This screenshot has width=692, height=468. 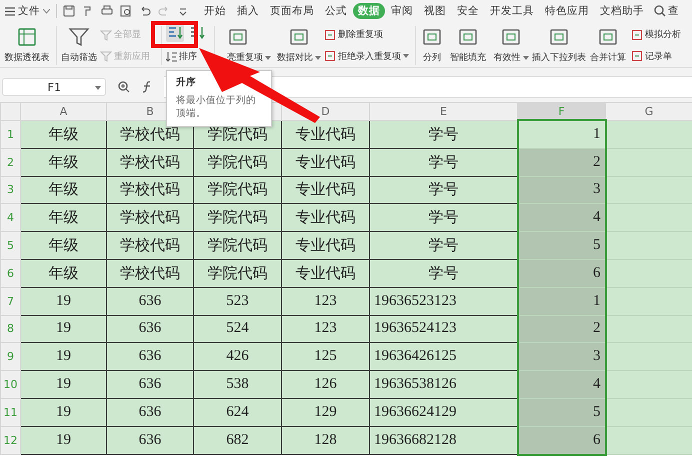 What do you see at coordinates (186, 82) in the screenshot?
I see `tooltip-title: 升序` at bounding box center [186, 82].